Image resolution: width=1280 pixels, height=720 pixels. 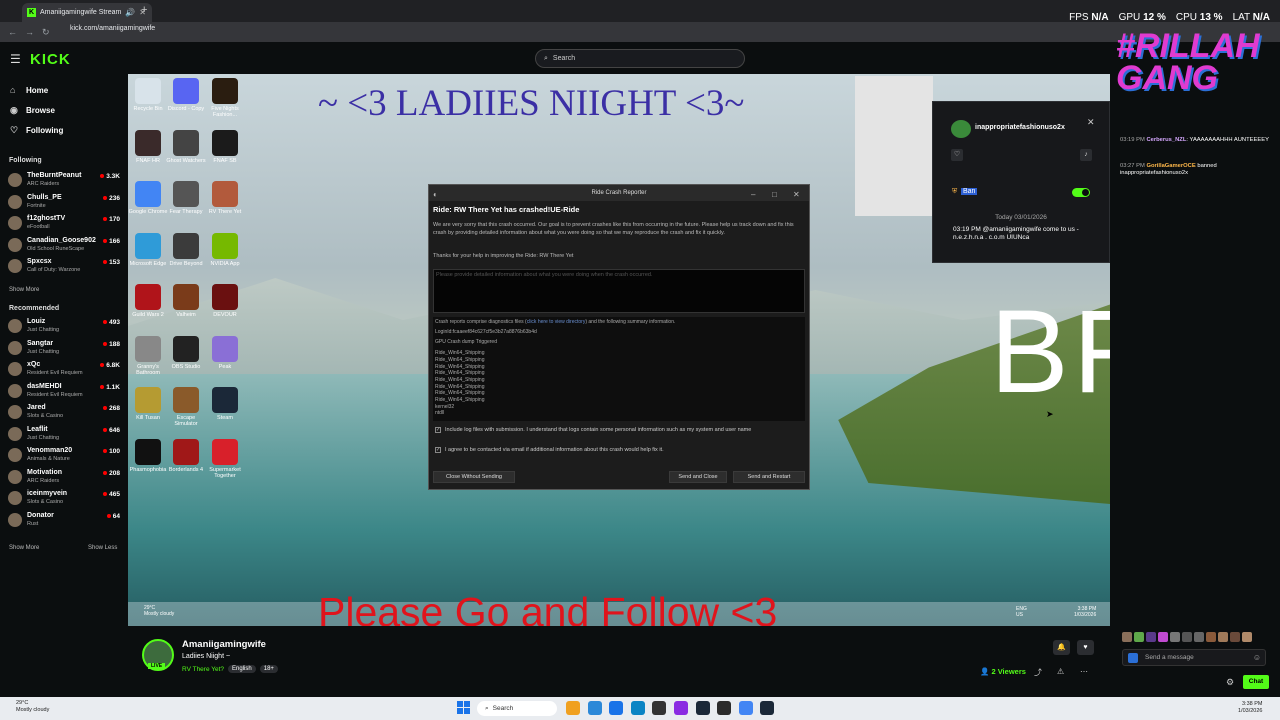 I want to click on sidebar-channel: f12ghostTV eFootball 170, so click(x=65, y=224).